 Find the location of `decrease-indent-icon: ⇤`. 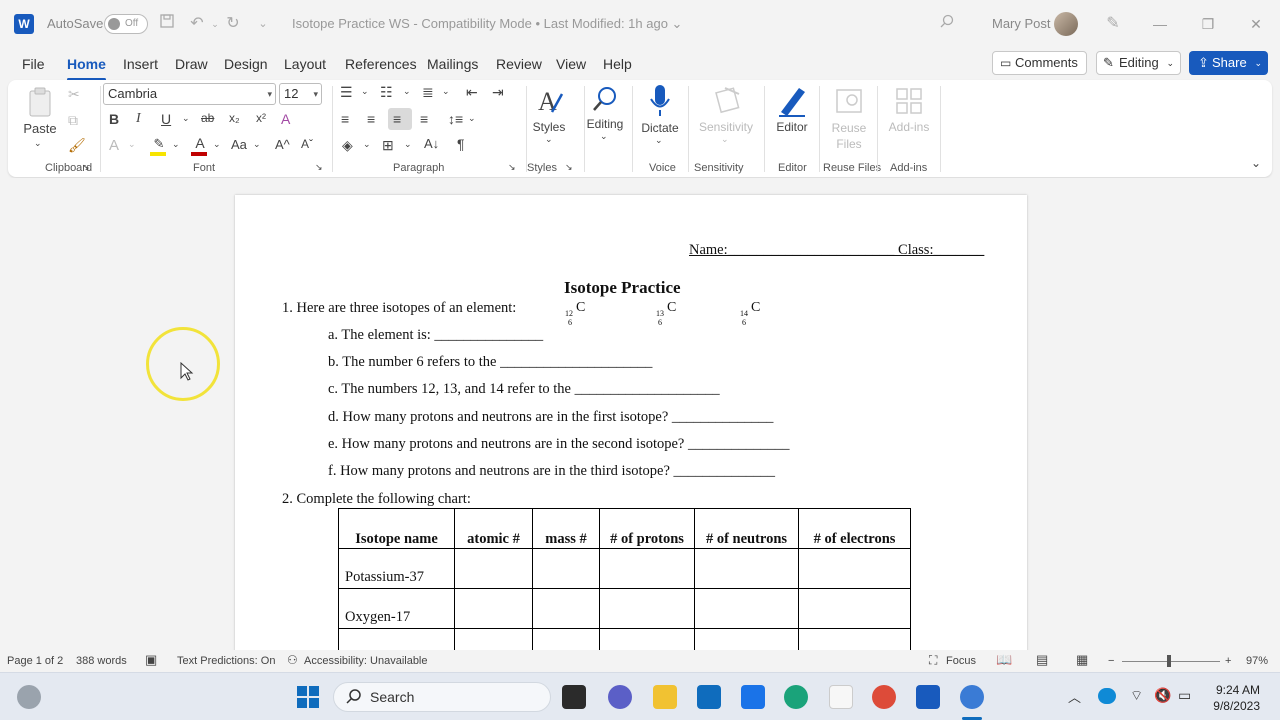

decrease-indent-icon: ⇤ is located at coordinates (472, 92).